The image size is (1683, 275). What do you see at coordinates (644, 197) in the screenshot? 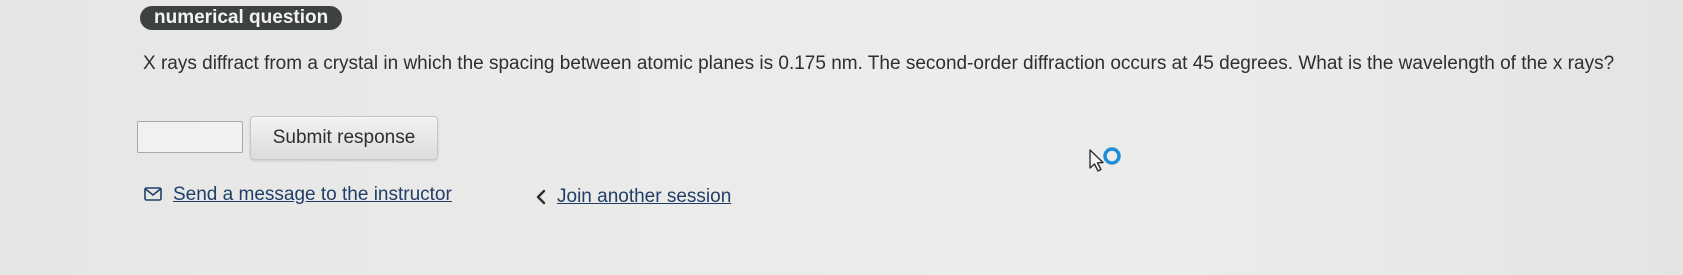
I see `join-another-session-link: Join another session` at bounding box center [644, 197].